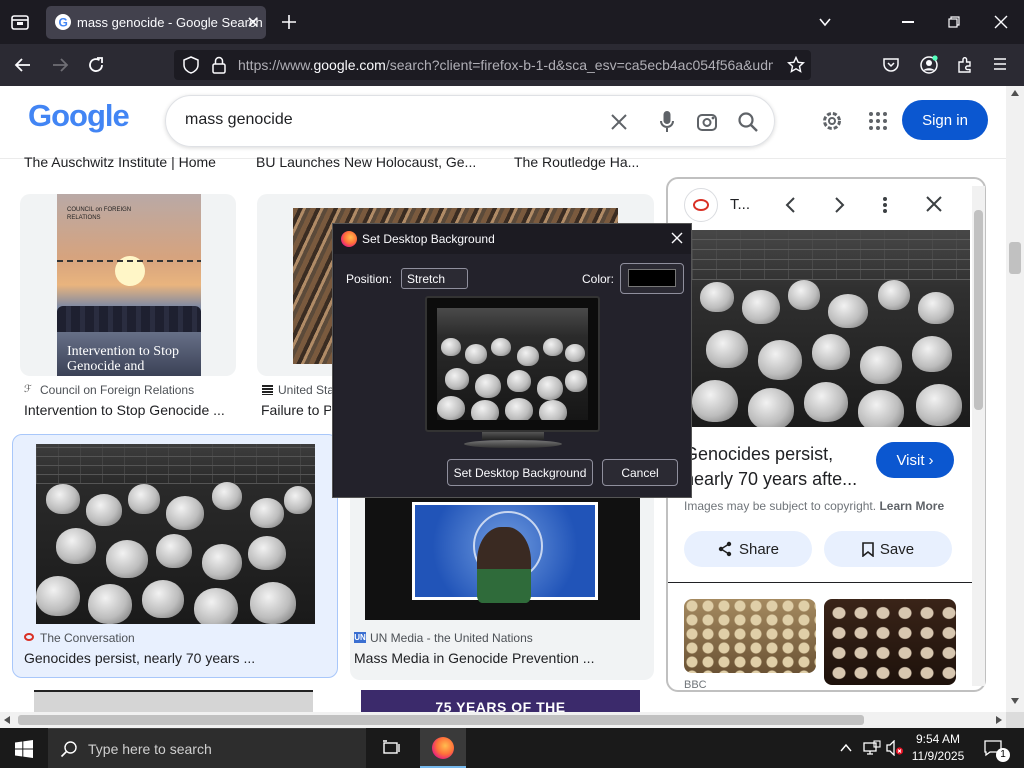 Image resolution: width=1024 pixels, height=768 pixels. What do you see at coordinates (23, 65) in the screenshot?
I see `back-arrow-icon` at bounding box center [23, 65].